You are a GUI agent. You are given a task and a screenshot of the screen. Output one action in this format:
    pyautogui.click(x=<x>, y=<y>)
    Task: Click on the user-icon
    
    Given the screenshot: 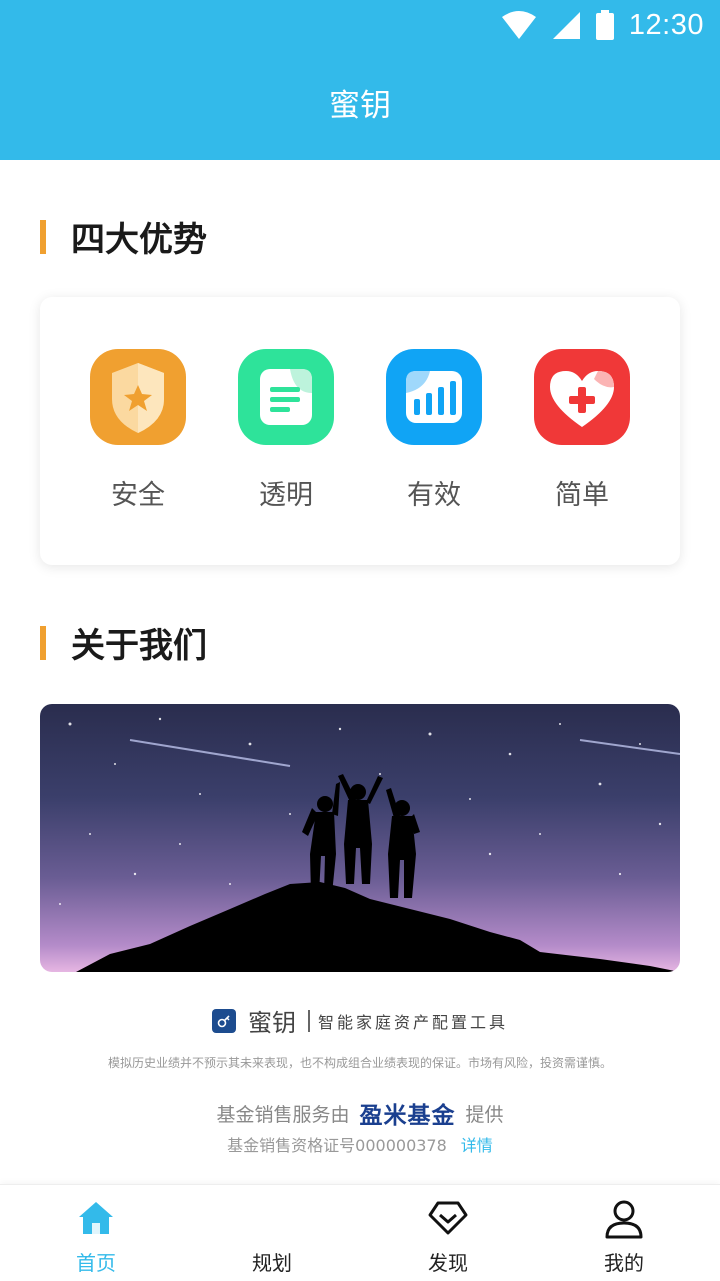 What is the action you would take?
    pyautogui.click(x=624, y=1219)
    